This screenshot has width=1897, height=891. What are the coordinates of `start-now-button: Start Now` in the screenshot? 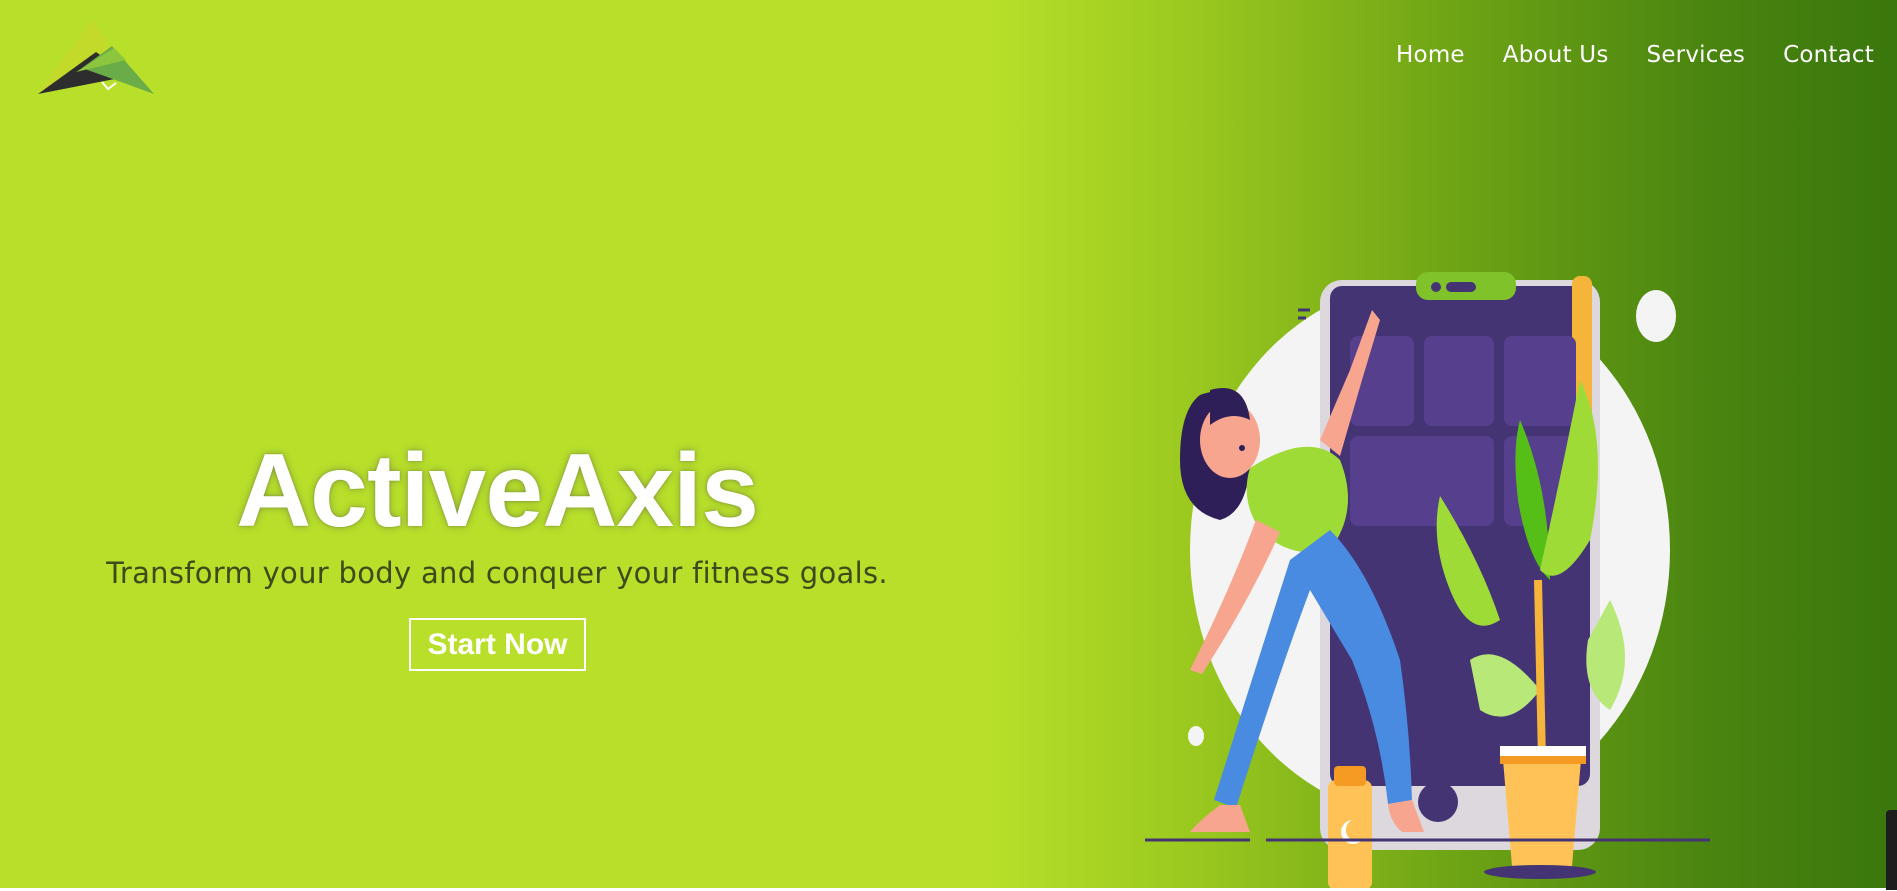 It's located at (497, 644).